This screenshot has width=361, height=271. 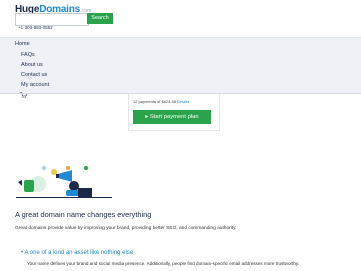 I want to click on search-button: Search, so click(x=100, y=18).